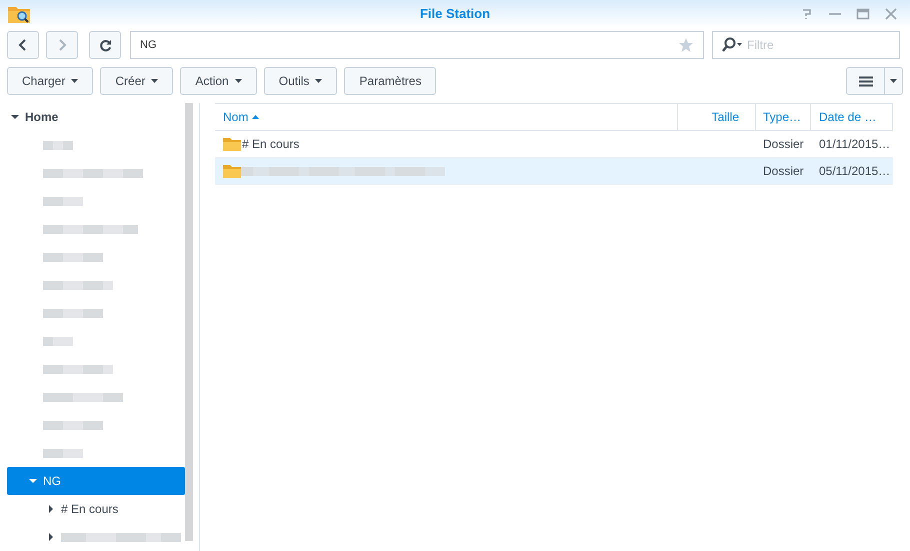  What do you see at coordinates (417, 45) in the screenshot?
I see `path-field: NG` at bounding box center [417, 45].